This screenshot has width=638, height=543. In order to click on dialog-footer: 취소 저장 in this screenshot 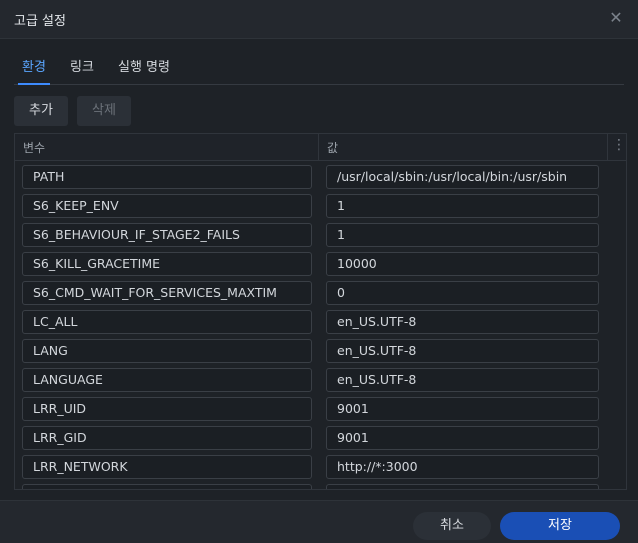, I will do `click(319, 521)`.